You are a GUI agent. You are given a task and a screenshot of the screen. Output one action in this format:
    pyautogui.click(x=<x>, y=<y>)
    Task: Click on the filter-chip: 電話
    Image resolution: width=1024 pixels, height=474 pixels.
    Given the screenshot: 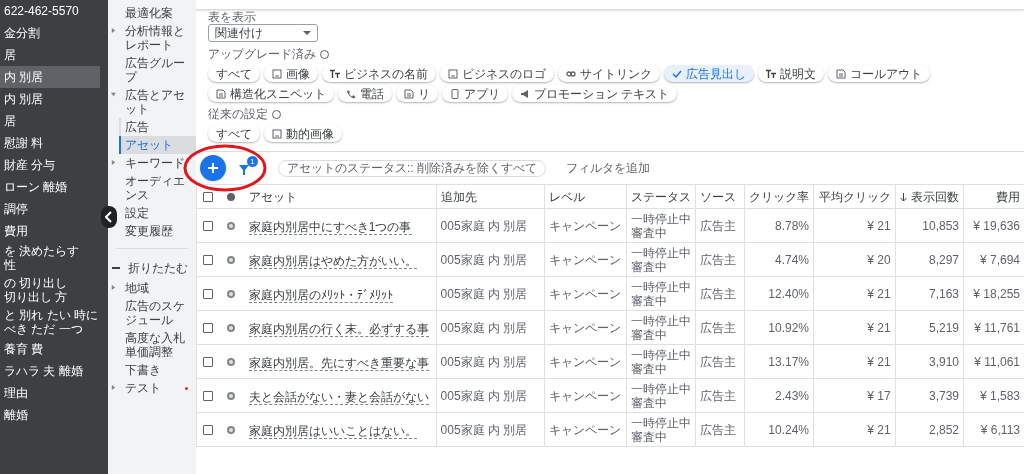 What is the action you would take?
    pyautogui.click(x=365, y=93)
    